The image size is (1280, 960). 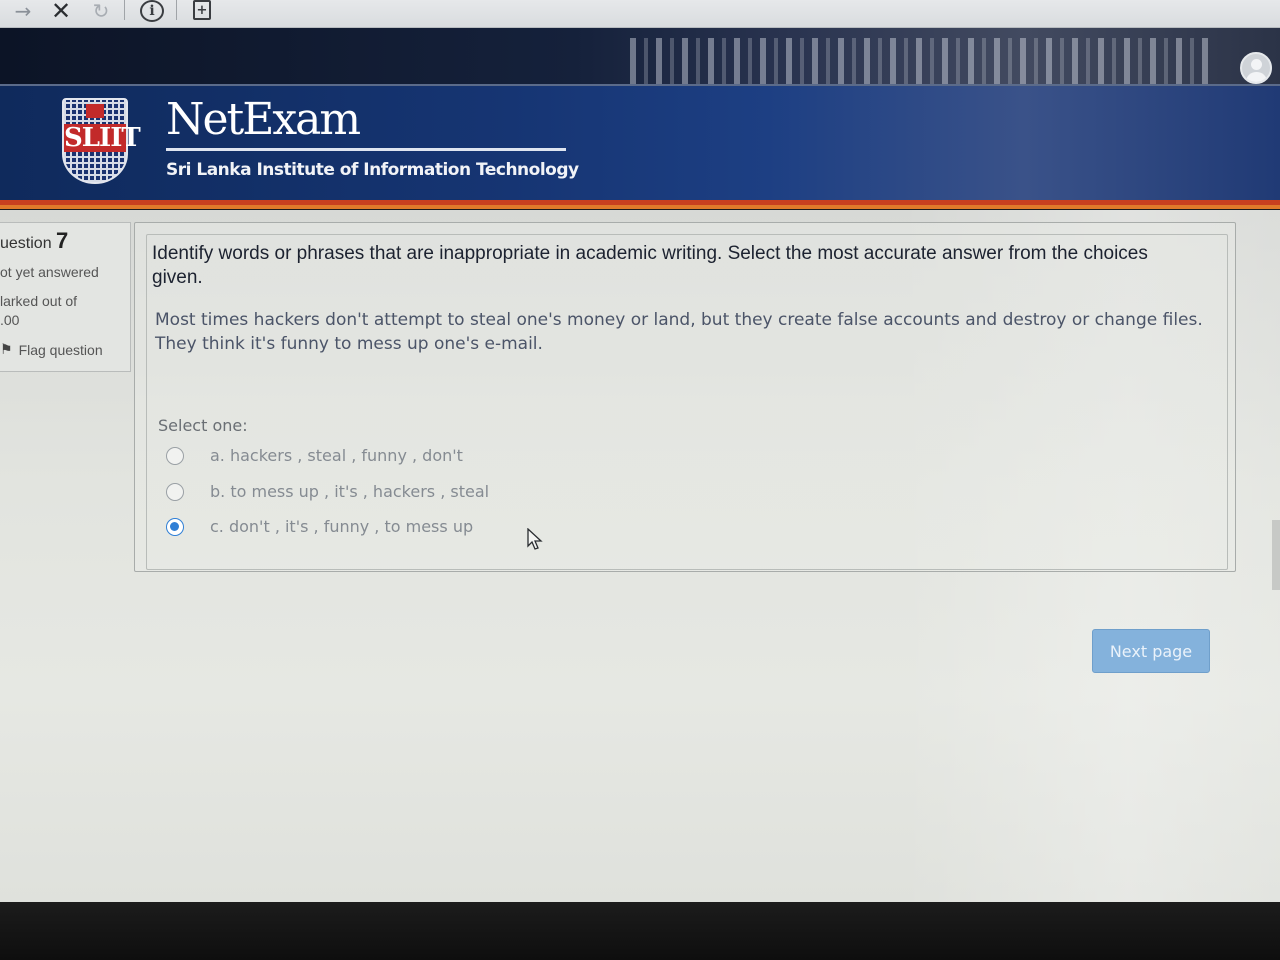 I want to click on radio-button-c, so click(x=175, y=526).